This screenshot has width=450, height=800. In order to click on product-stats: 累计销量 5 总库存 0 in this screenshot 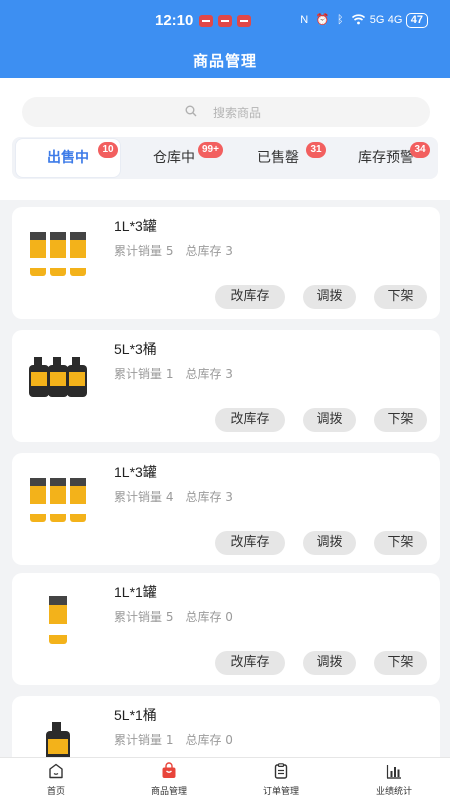, I will do `click(173, 616)`.